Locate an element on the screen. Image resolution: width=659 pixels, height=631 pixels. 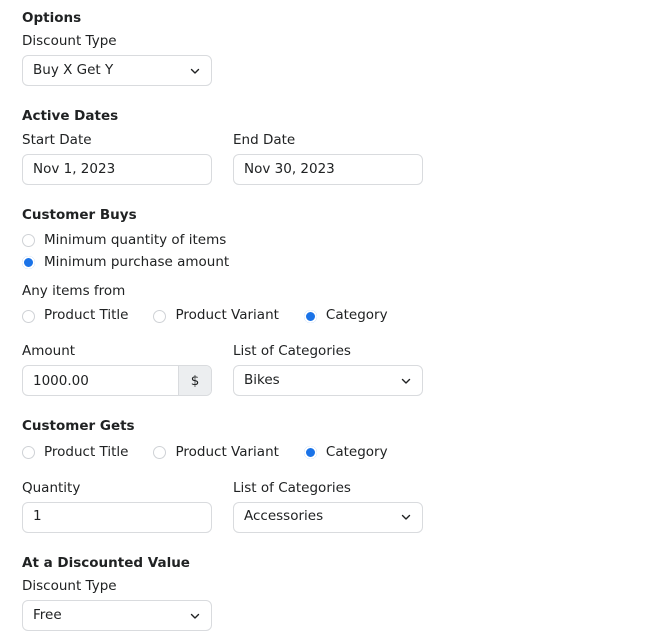
radio-row-min-purchase: Minimum purchase amount is located at coordinates (340, 263).